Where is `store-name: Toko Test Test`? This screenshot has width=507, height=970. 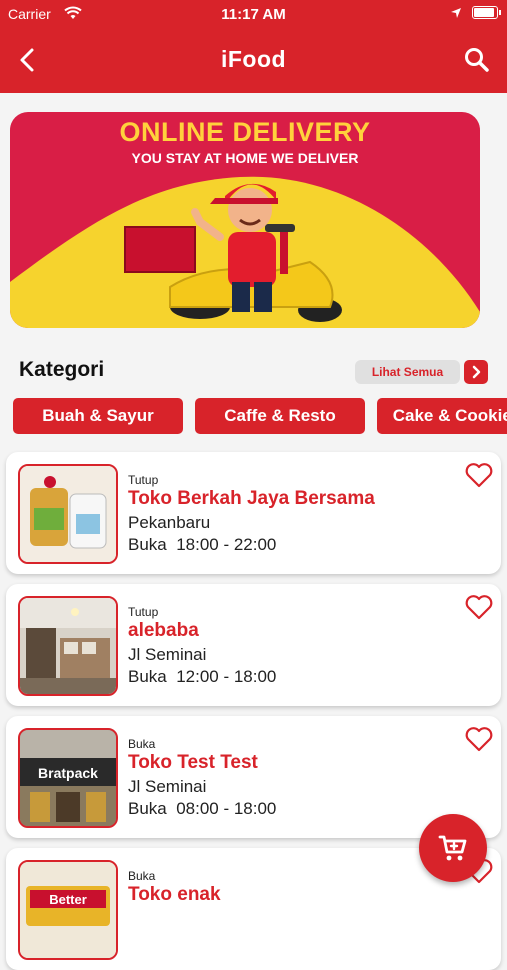 store-name: Toko Test Test is located at coordinates (193, 762).